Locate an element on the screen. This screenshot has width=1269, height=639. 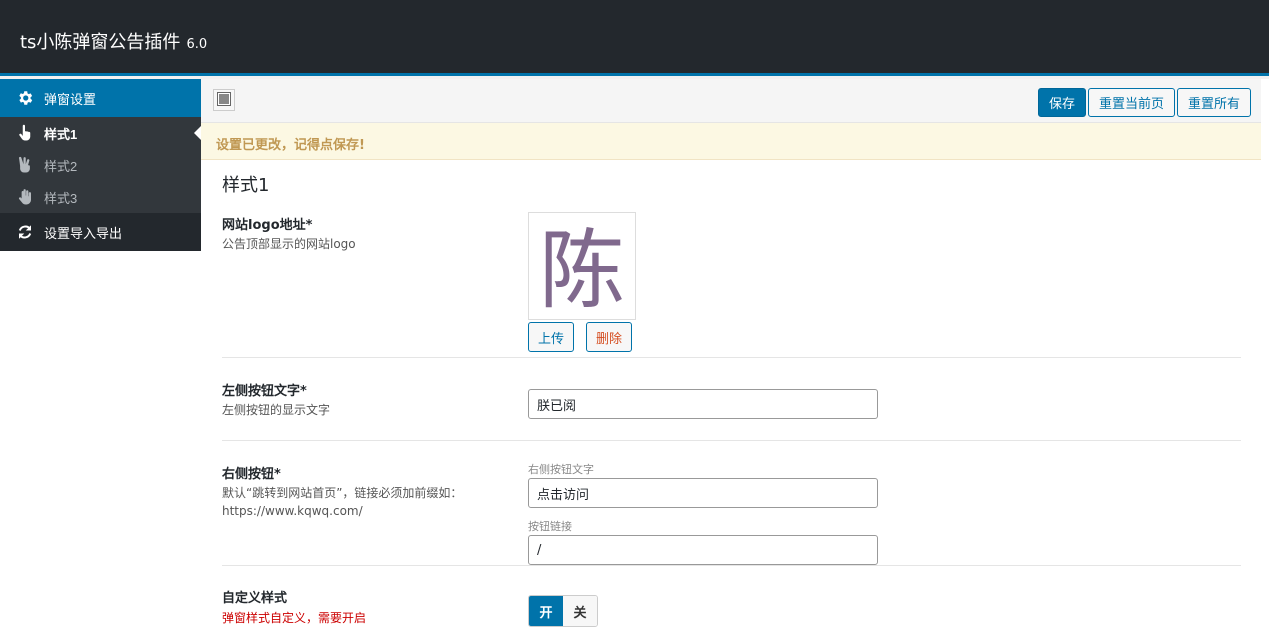
unsaved-notice: 设置已更改，记得点保存! is located at coordinates (731, 141).